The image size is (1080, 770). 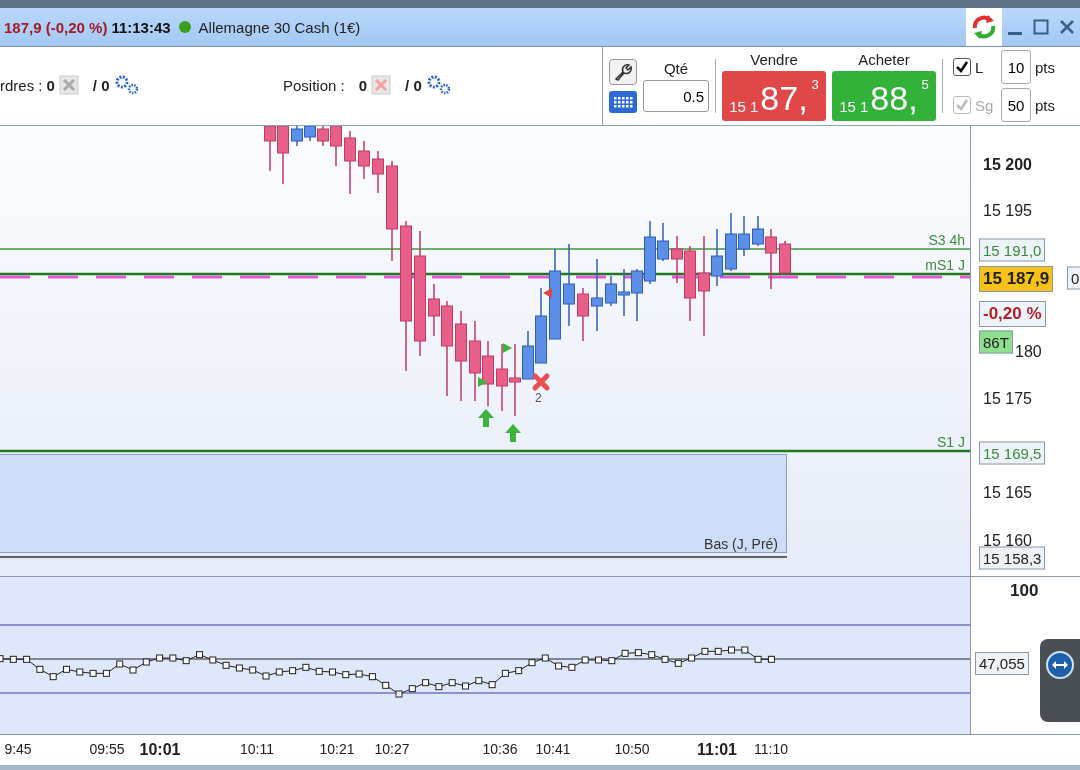 I want to click on price-label: 86T, so click(x=996, y=342).